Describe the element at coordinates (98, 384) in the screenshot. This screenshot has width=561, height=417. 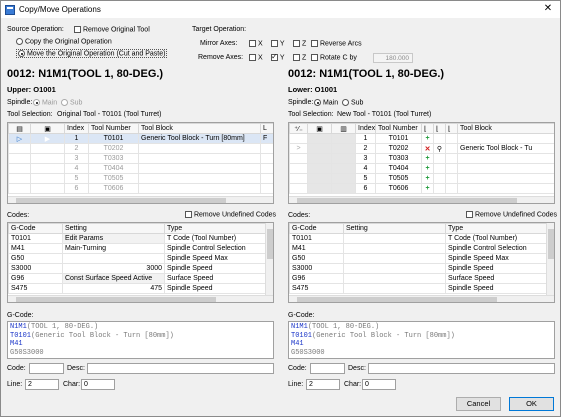
I see `left-char-field: 0` at that location.